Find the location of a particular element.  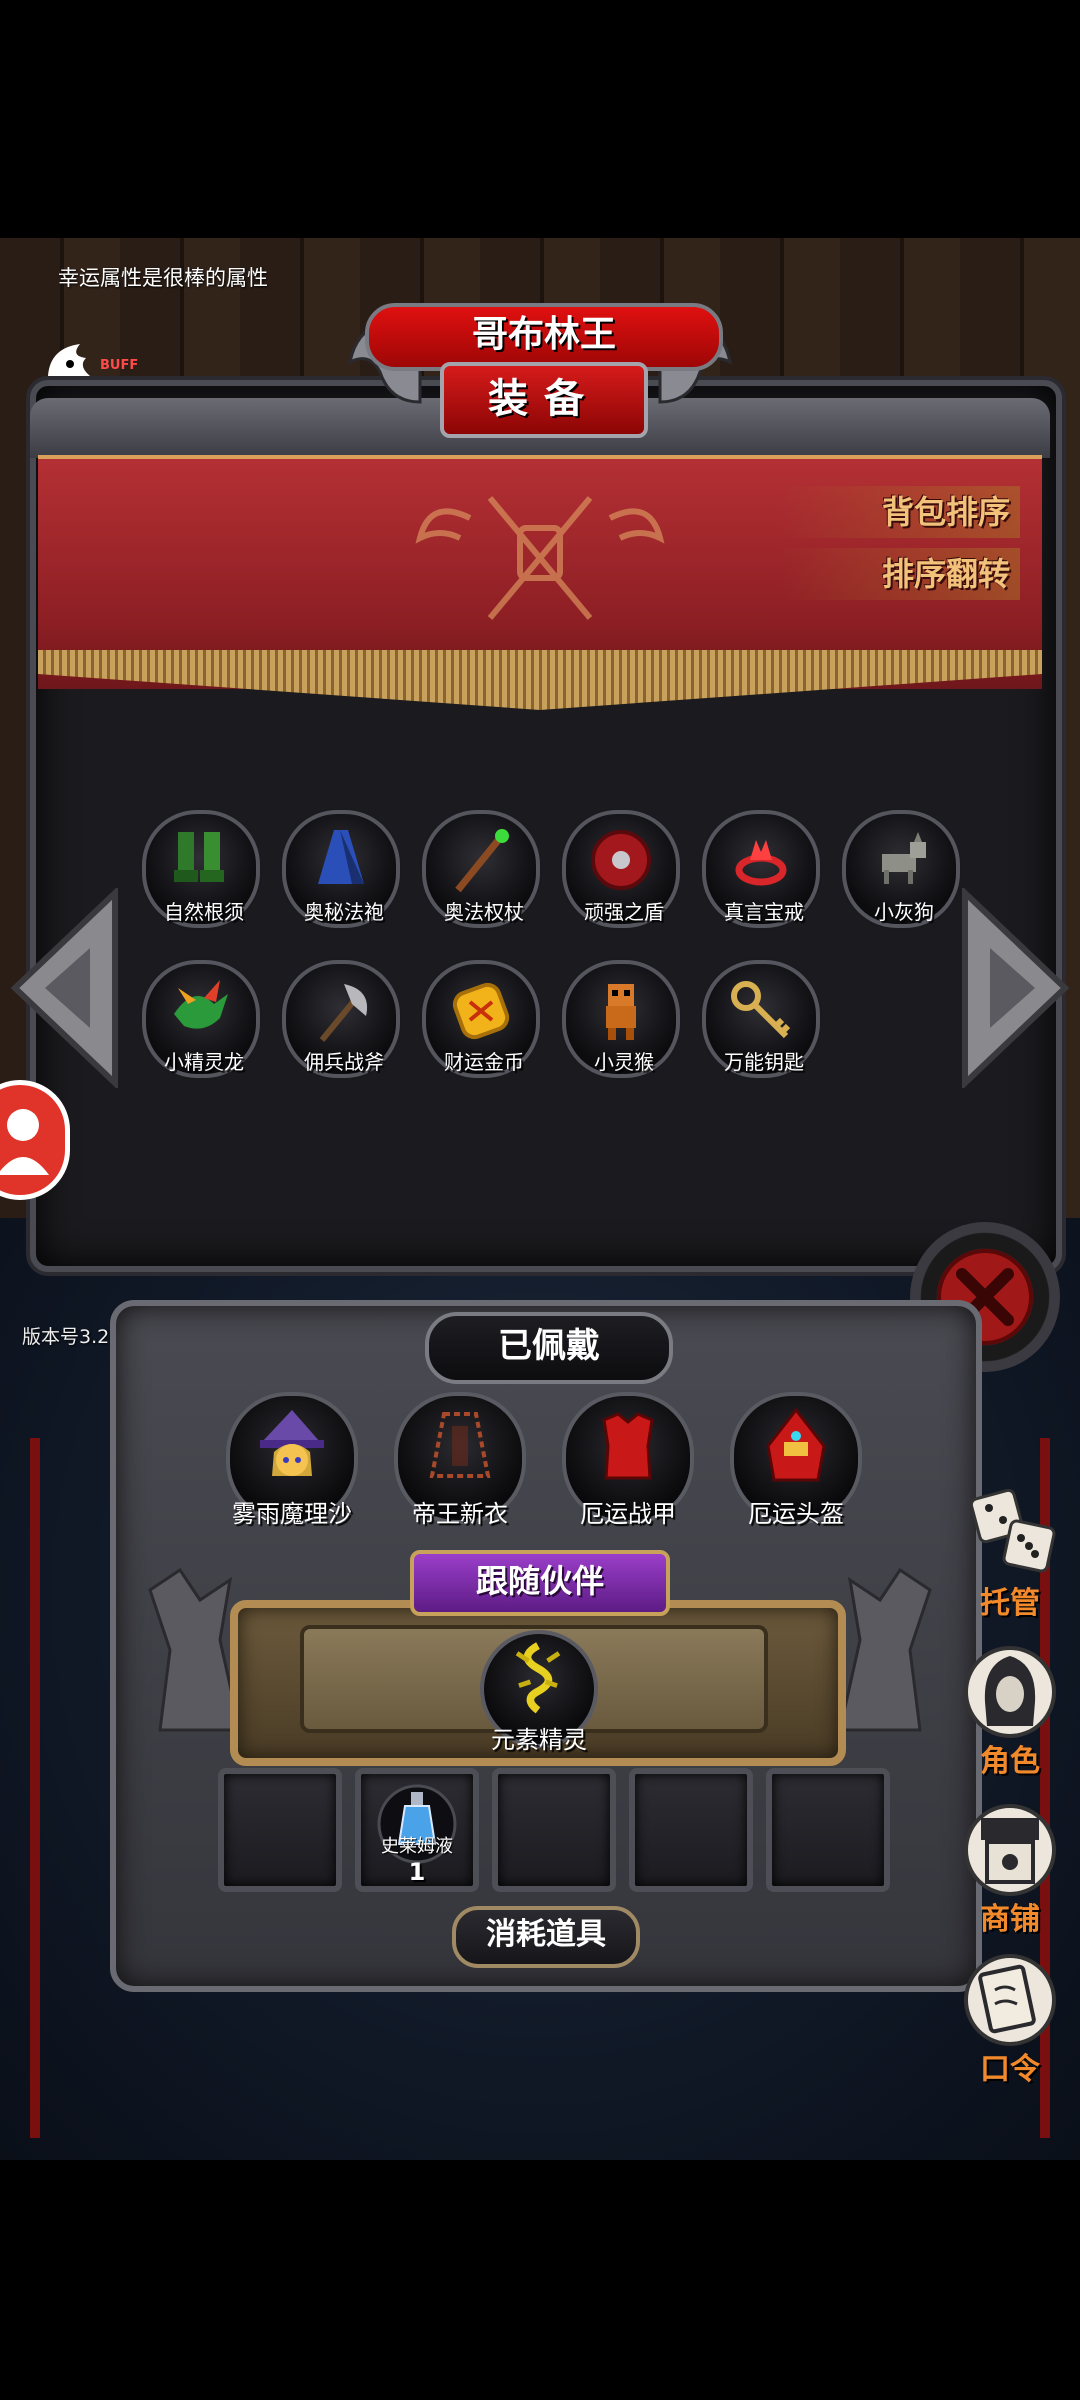

inventory-item: 自然根须 is located at coordinates (201, 875).